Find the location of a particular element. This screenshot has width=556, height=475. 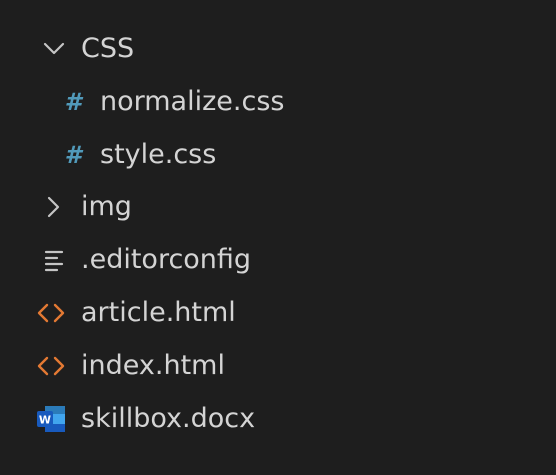

chevron-down-icon is located at coordinates (54, 49).